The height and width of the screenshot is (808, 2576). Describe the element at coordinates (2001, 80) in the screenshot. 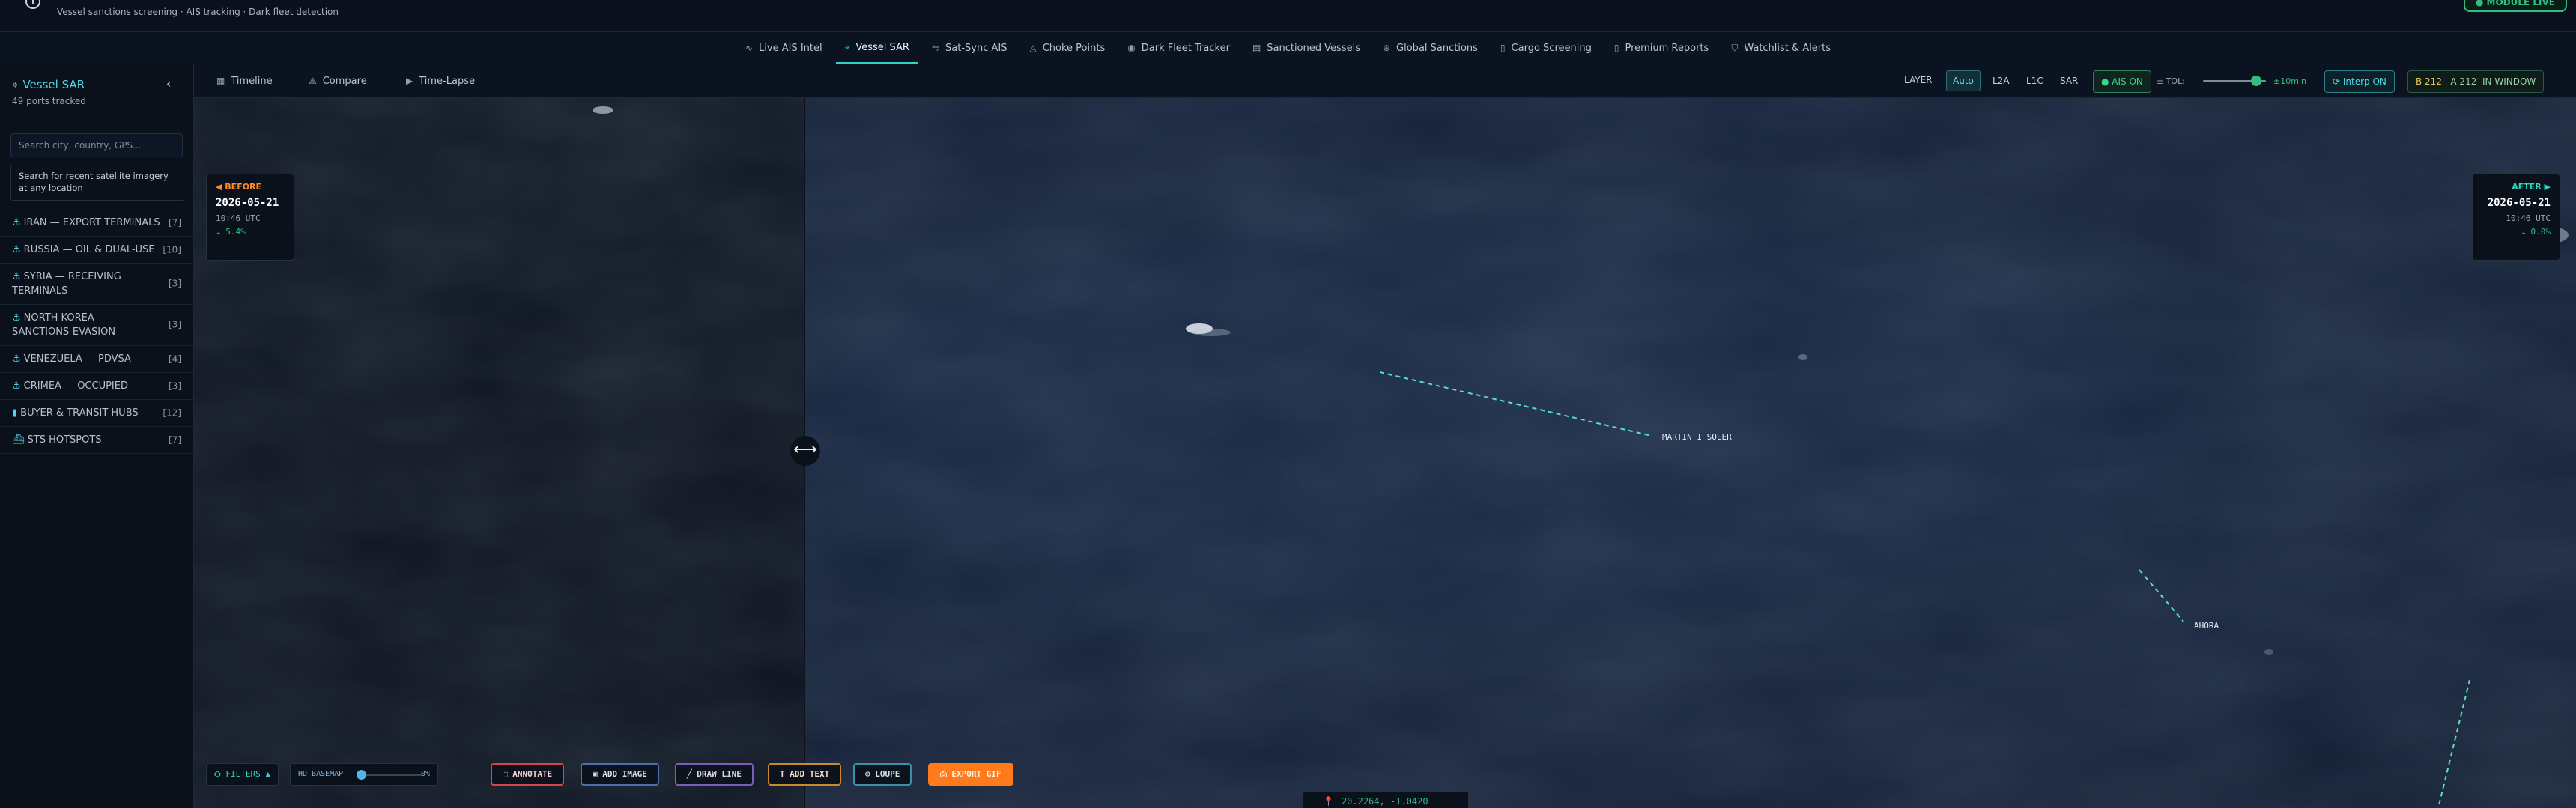

I see `layer-l2a-button: L2A` at that location.